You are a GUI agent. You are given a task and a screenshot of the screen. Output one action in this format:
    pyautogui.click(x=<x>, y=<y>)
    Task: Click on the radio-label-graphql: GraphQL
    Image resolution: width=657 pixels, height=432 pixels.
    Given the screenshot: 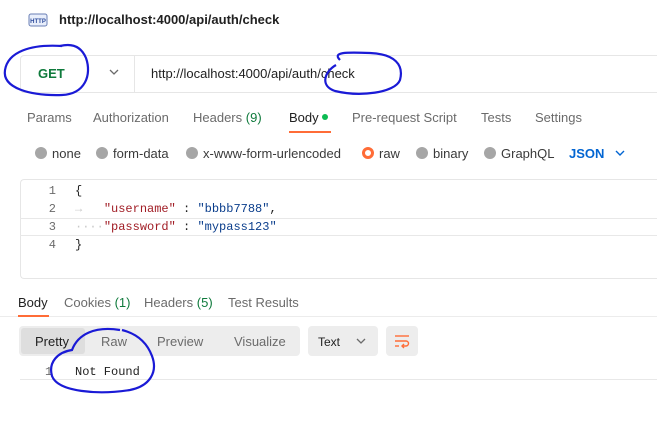 What is the action you would take?
    pyautogui.click(x=527, y=153)
    